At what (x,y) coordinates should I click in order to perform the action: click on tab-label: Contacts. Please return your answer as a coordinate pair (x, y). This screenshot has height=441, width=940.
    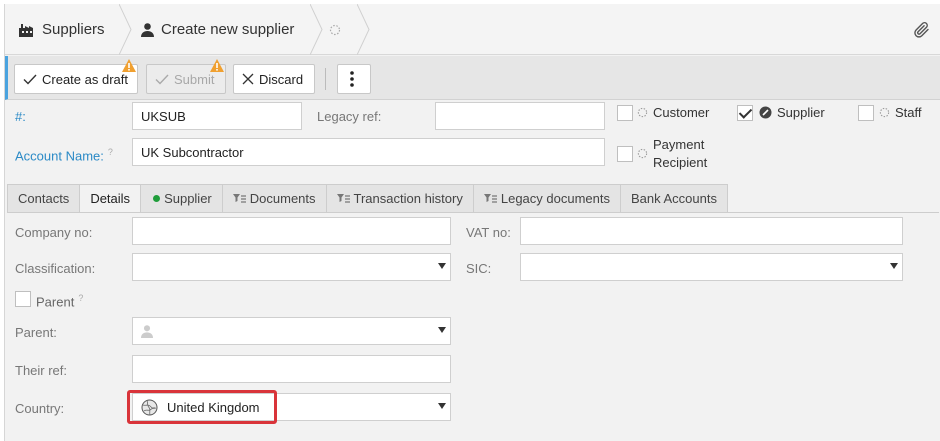
    Looking at the image, I should click on (44, 198).